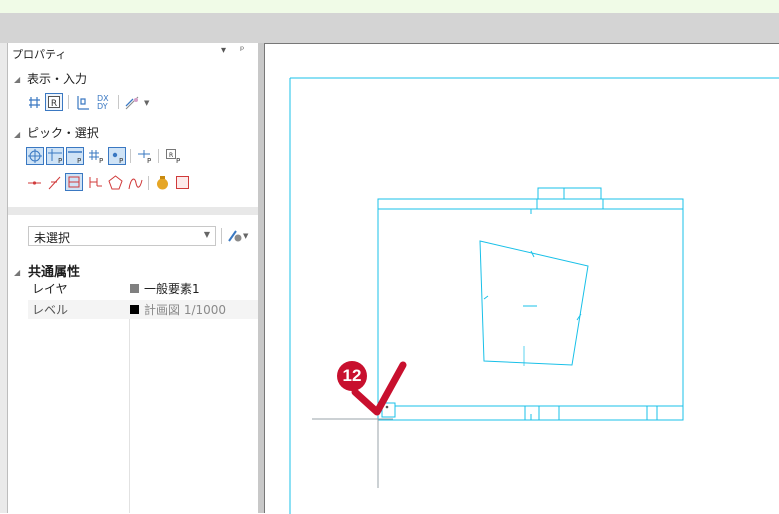 The width and height of the screenshot is (779, 514). Describe the element at coordinates (387, 407) in the screenshot. I see `snap-point` at that location.